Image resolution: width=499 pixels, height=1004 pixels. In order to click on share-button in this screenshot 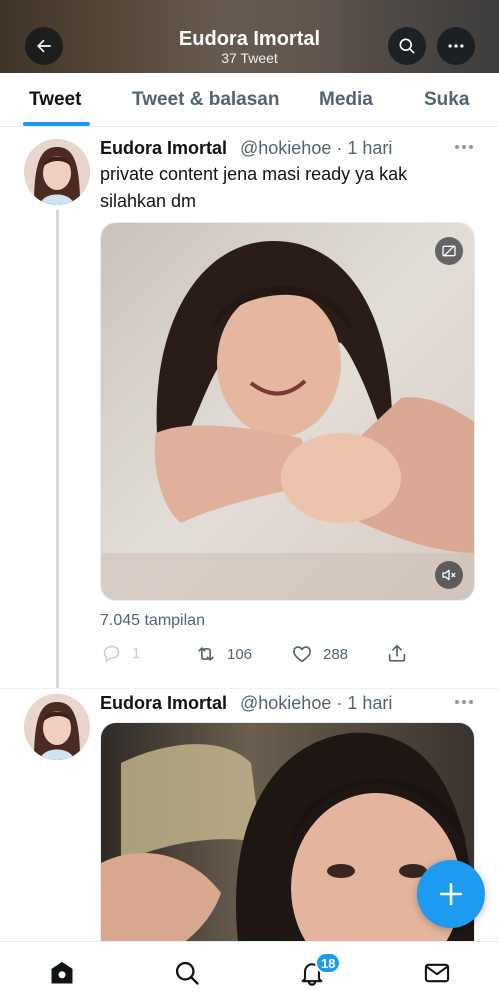, I will do `click(402, 653)`.